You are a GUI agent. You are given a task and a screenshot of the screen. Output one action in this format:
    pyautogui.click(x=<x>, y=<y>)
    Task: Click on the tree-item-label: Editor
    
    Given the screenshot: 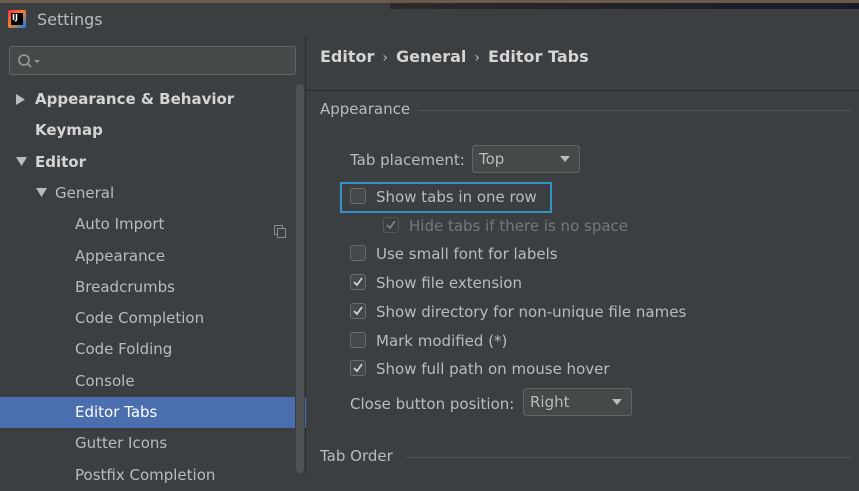 What is the action you would take?
    pyautogui.click(x=60, y=161)
    